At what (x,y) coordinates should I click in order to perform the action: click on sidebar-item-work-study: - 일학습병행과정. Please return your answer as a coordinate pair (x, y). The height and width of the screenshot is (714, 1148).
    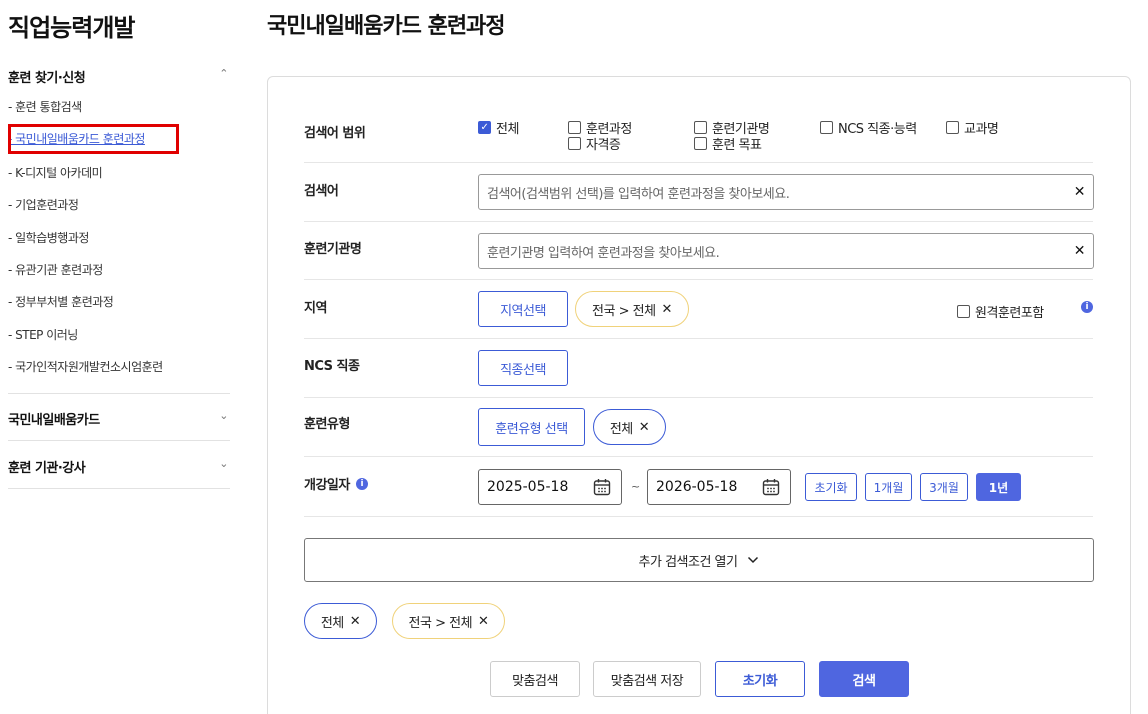
    Looking at the image, I should click on (48, 237).